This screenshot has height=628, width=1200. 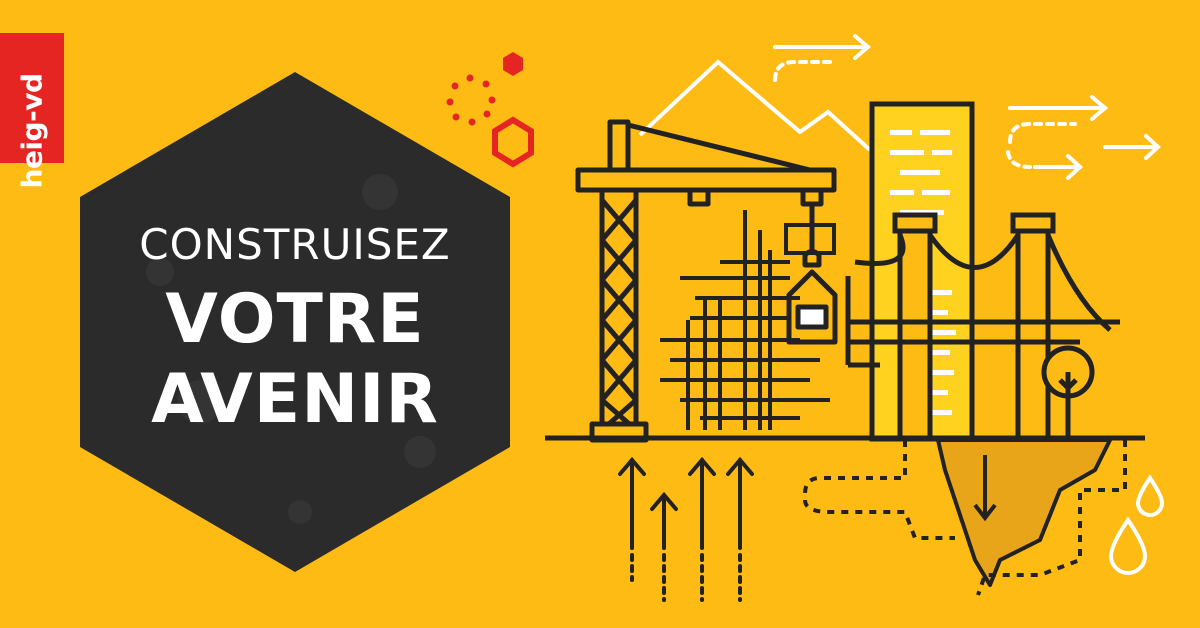 What do you see at coordinates (1068, 390) in the screenshot?
I see `tree-icon` at bounding box center [1068, 390].